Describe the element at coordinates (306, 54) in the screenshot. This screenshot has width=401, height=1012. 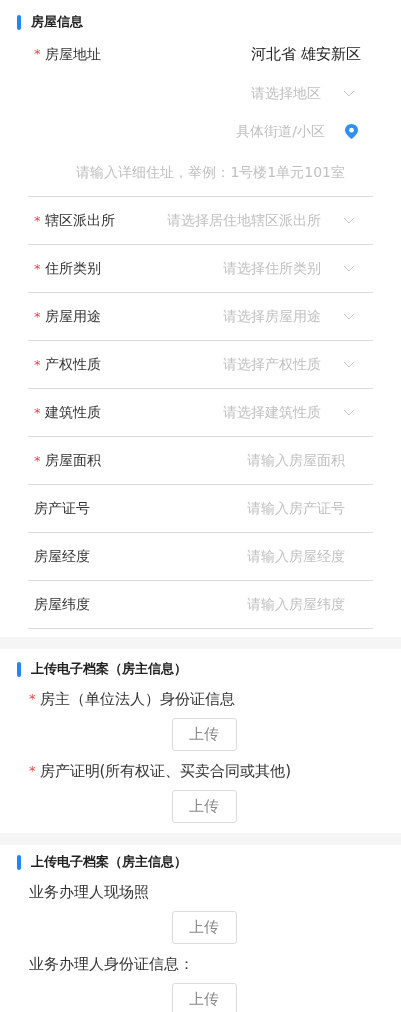
I see `address-value: 河北省 雄安新区` at that location.